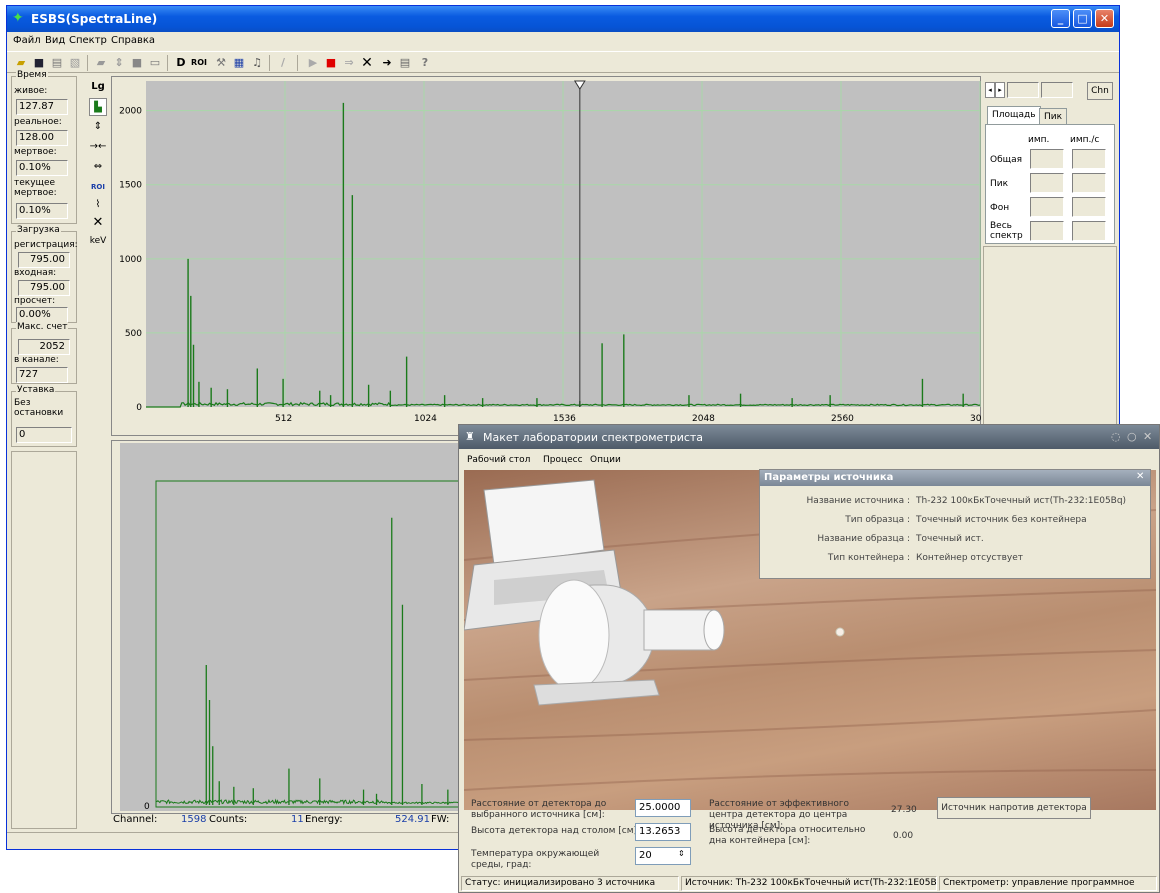  What do you see at coordinates (563, 19) in the screenshot?
I see `title-bar: ✦ ESBS(SpectraLine) _ □ ✕` at bounding box center [563, 19].